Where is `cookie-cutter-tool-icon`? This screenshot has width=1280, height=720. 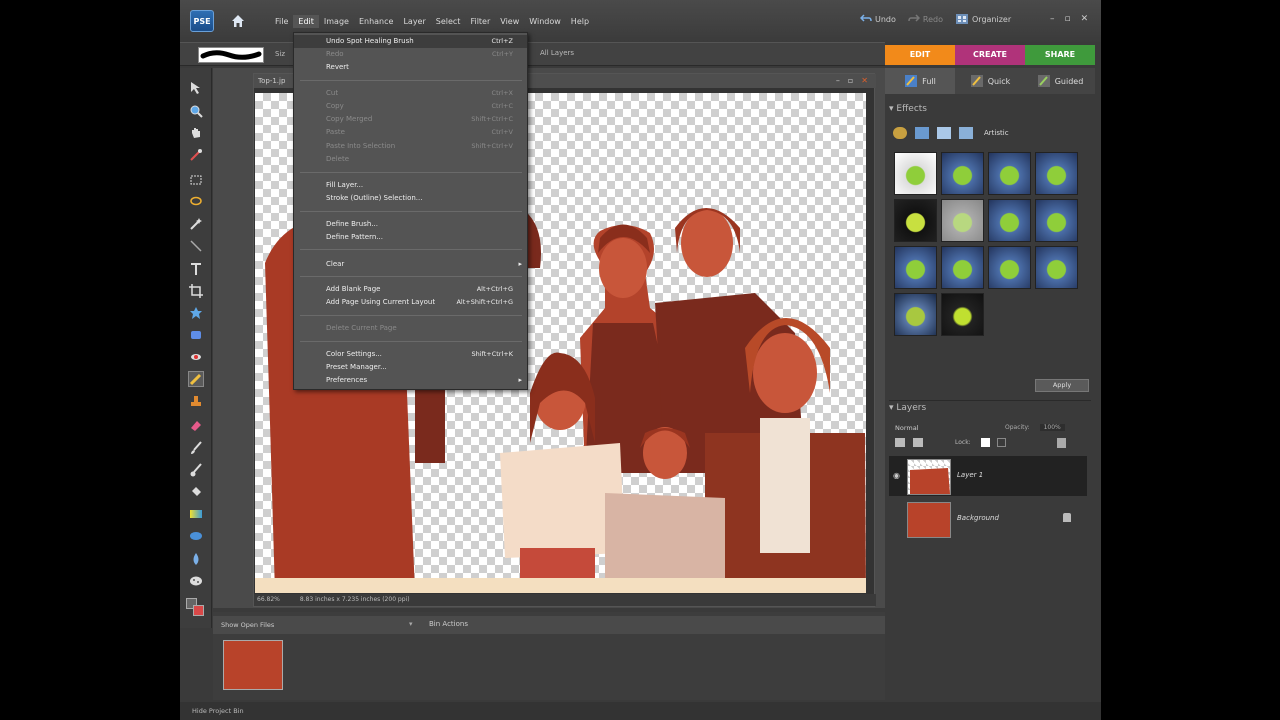 cookie-cutter-tool-icon is located at coordinates (196, 313).